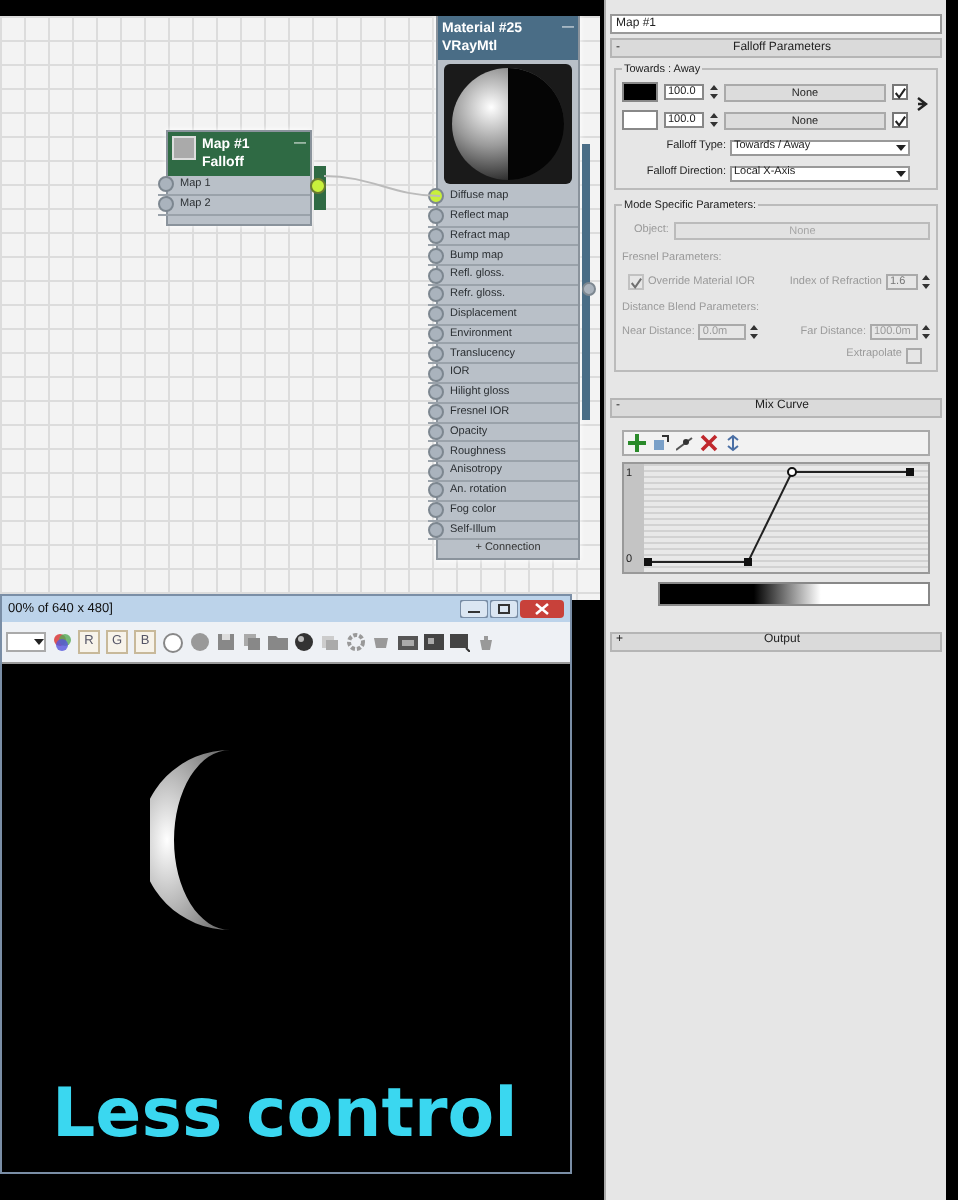 Image resolution: width=958 pixels, height=1200 pixels. I want to click on add-point-icon, so click(685, 442).